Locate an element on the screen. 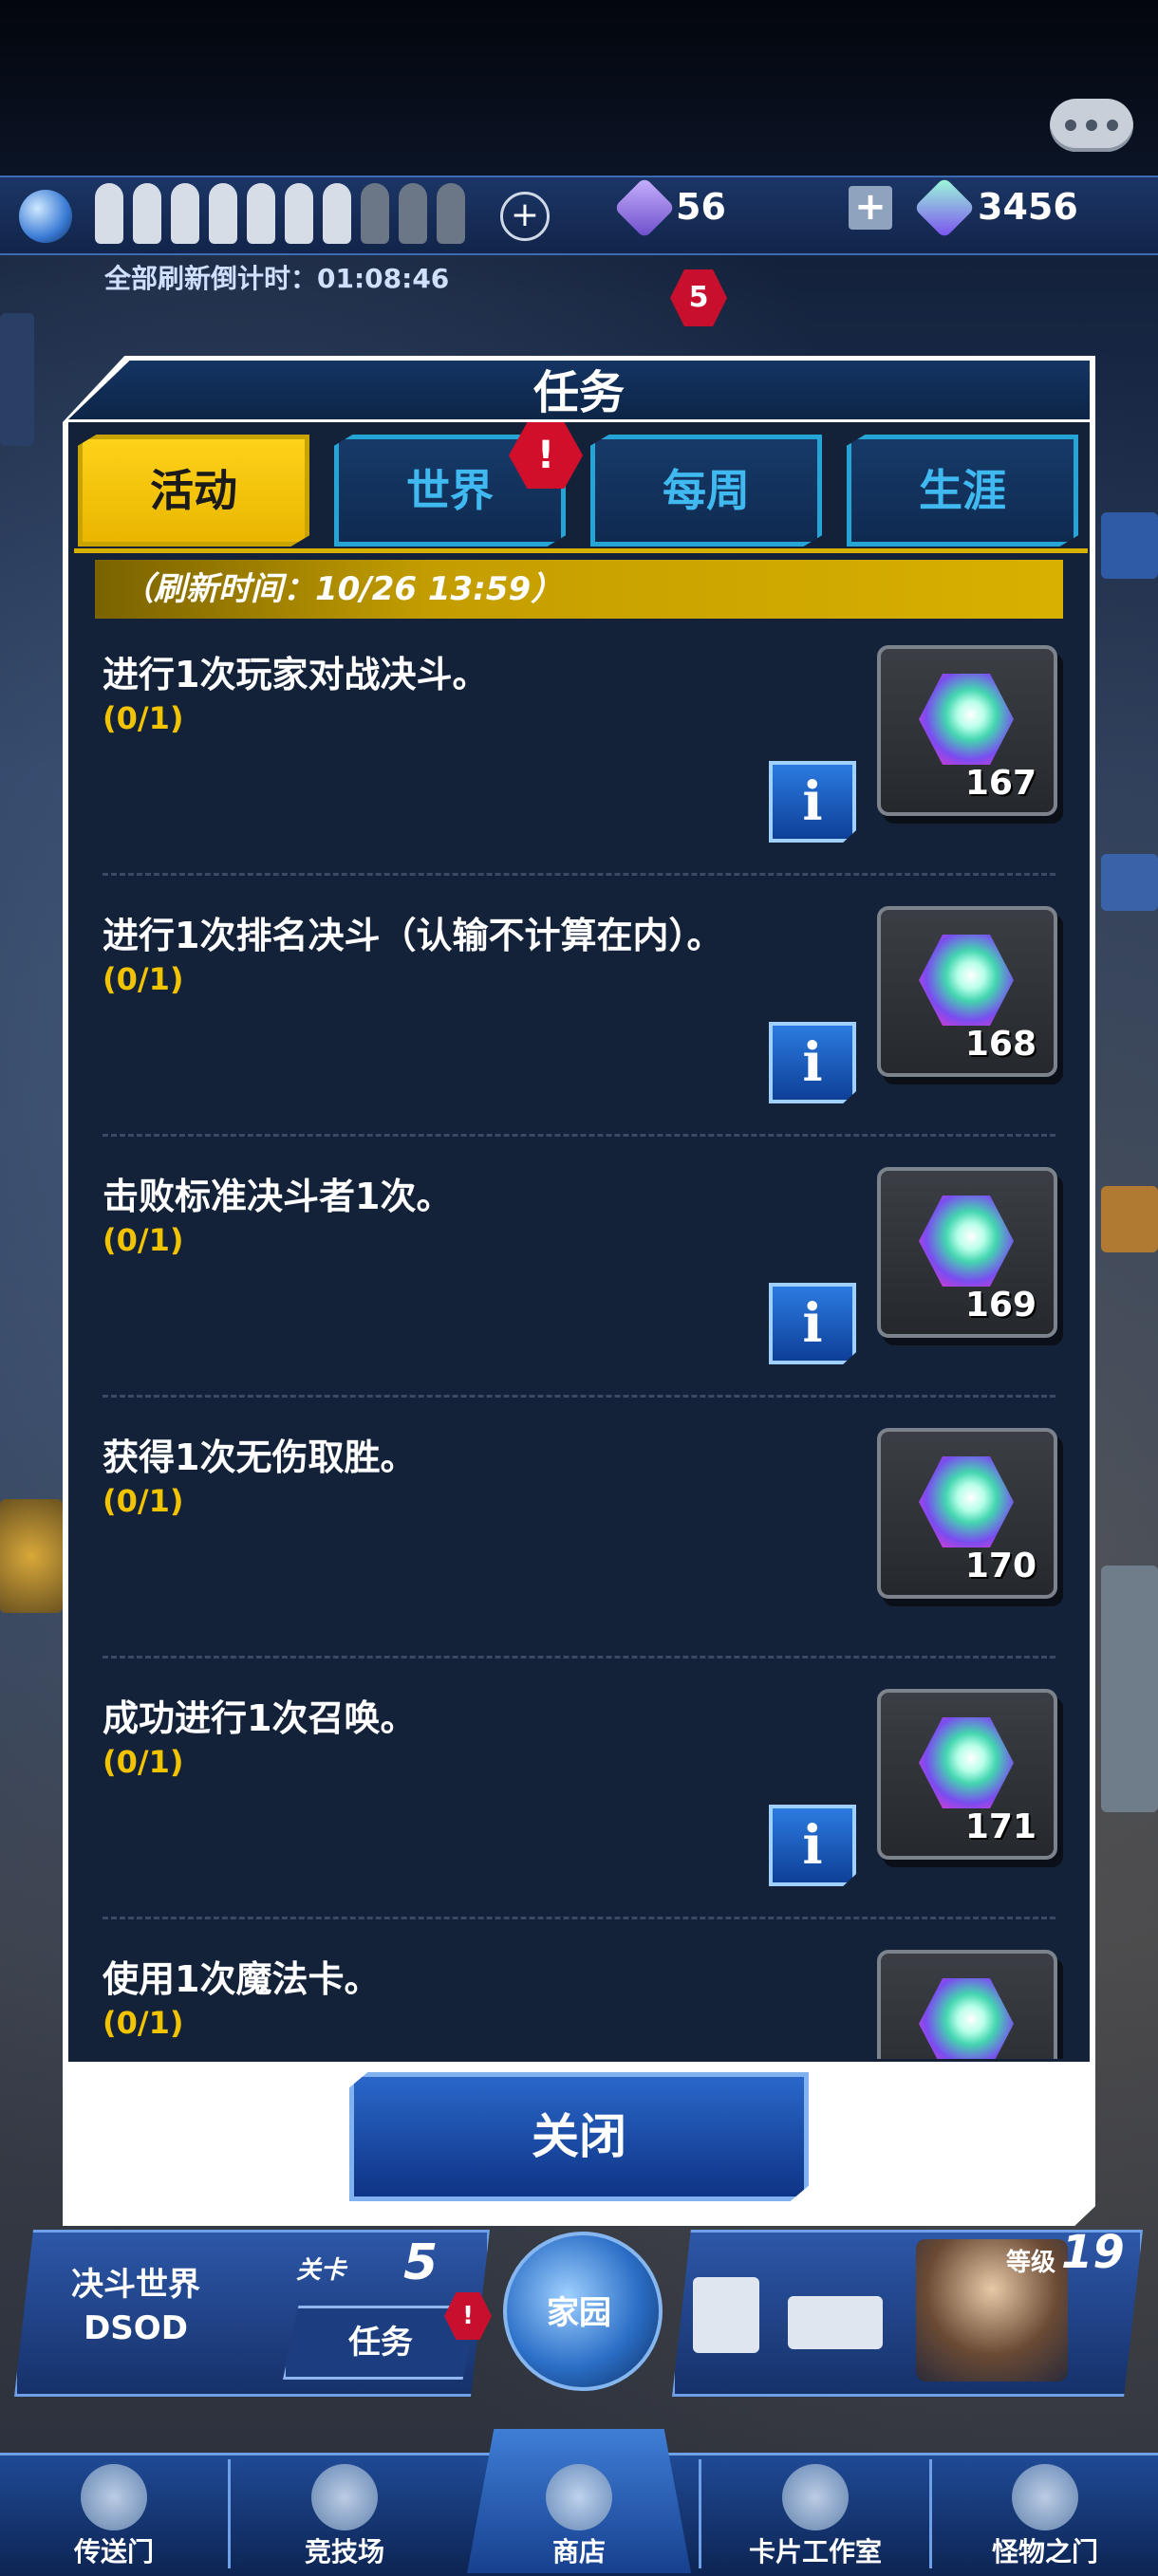  reward-amount: 169 is located at coordinates (1000, 1305).